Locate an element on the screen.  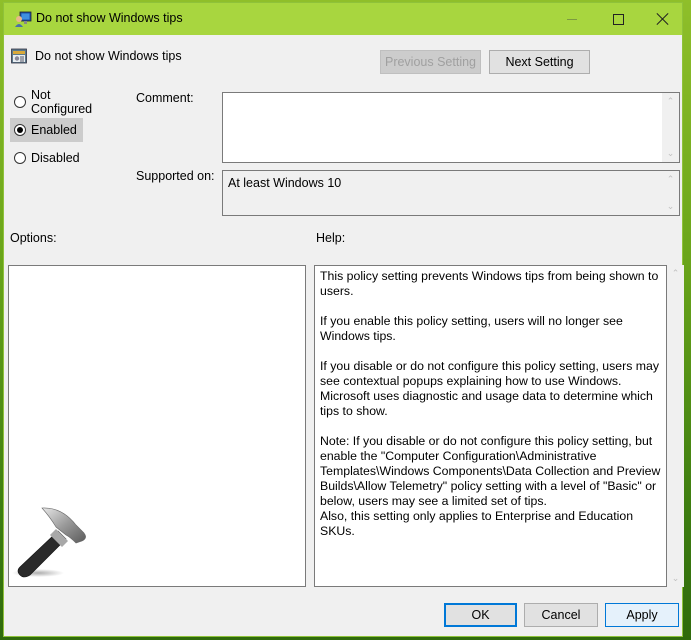
minimize-button is located at coordinates (572, 19).